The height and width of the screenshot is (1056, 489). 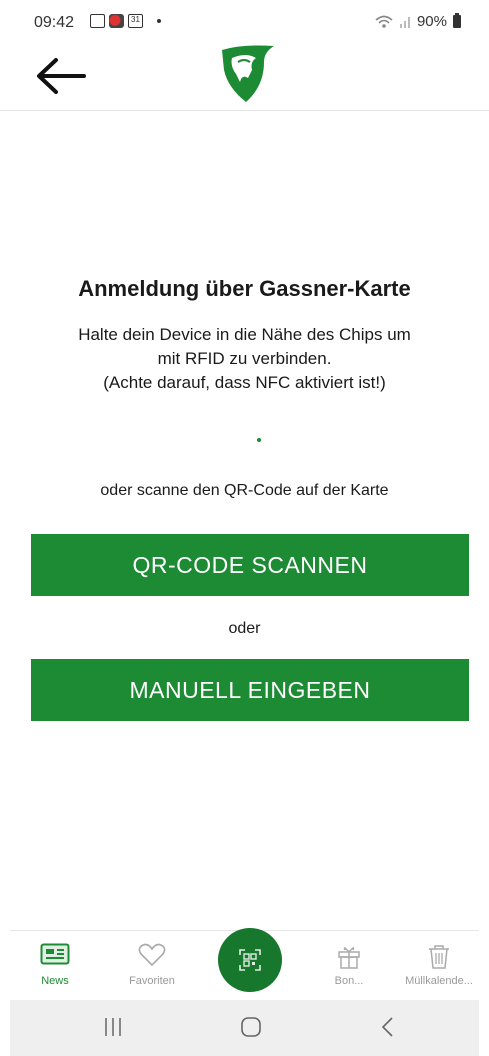 I want to click on qr-scan-icon, so click(x=250, y=960).